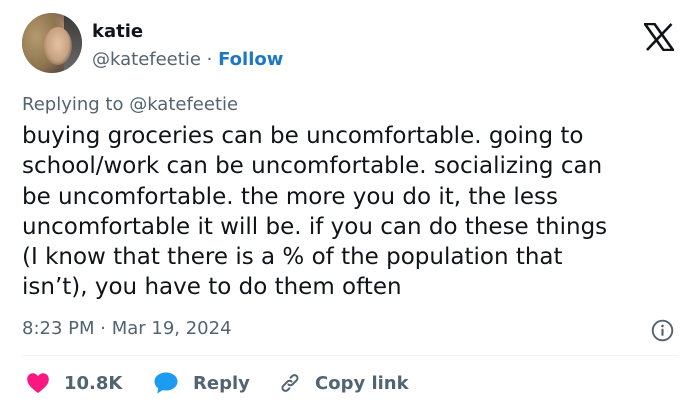  What do you see at coordinates (52, 43) in the screenshot?
I see `avatar` at bounding box center [52, 43].